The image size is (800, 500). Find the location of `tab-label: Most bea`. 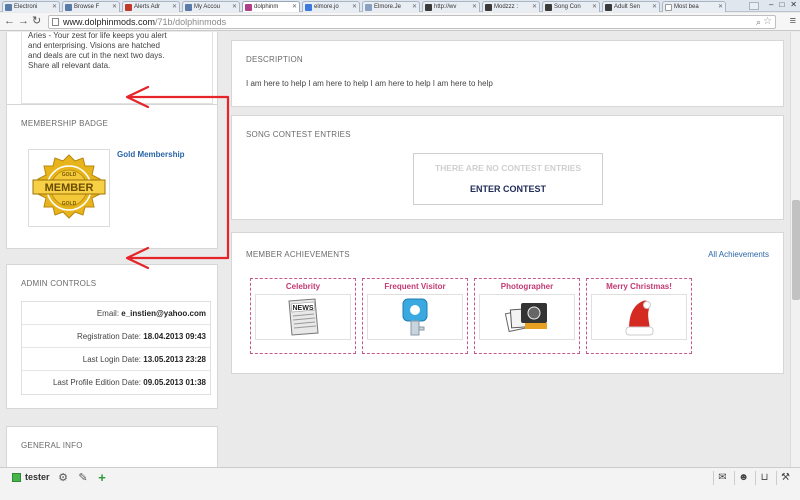

tab-label: Most bea is located at coordinates (686, 7).